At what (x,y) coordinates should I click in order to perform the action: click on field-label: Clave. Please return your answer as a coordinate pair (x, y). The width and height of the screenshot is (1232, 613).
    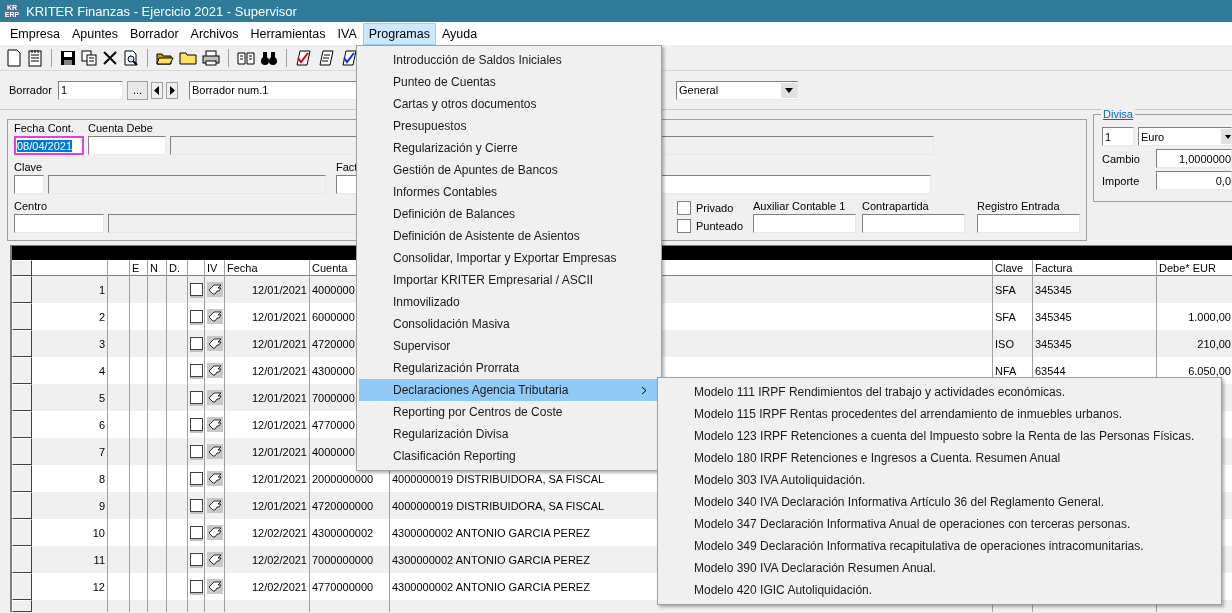
    Looking at the image, I should click on (28, 168).